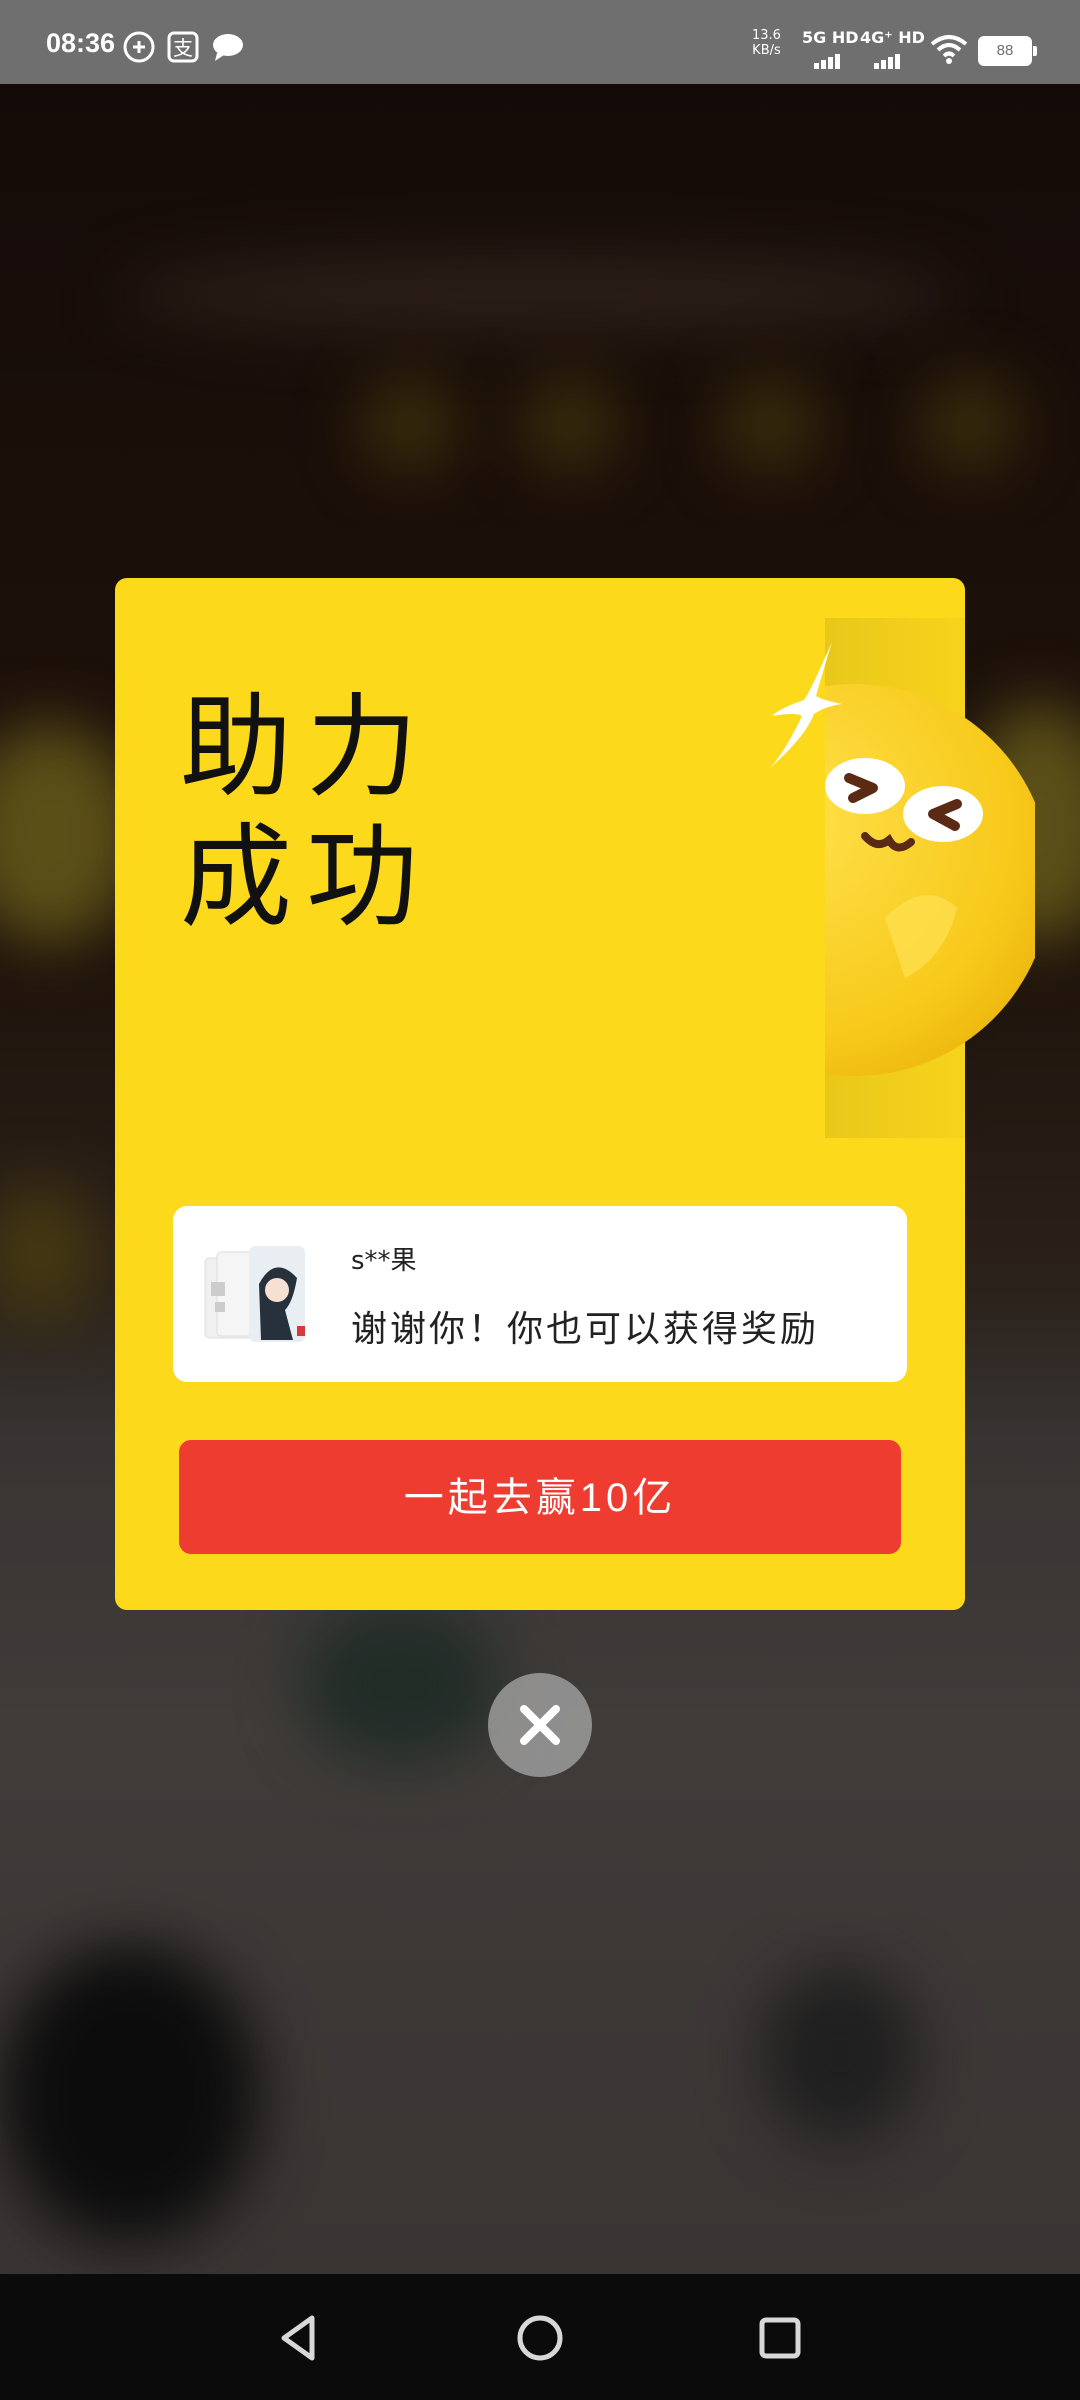 This screenshot has height=2400, width=1080. I want to click on recents-icon, so click(780, 2338).